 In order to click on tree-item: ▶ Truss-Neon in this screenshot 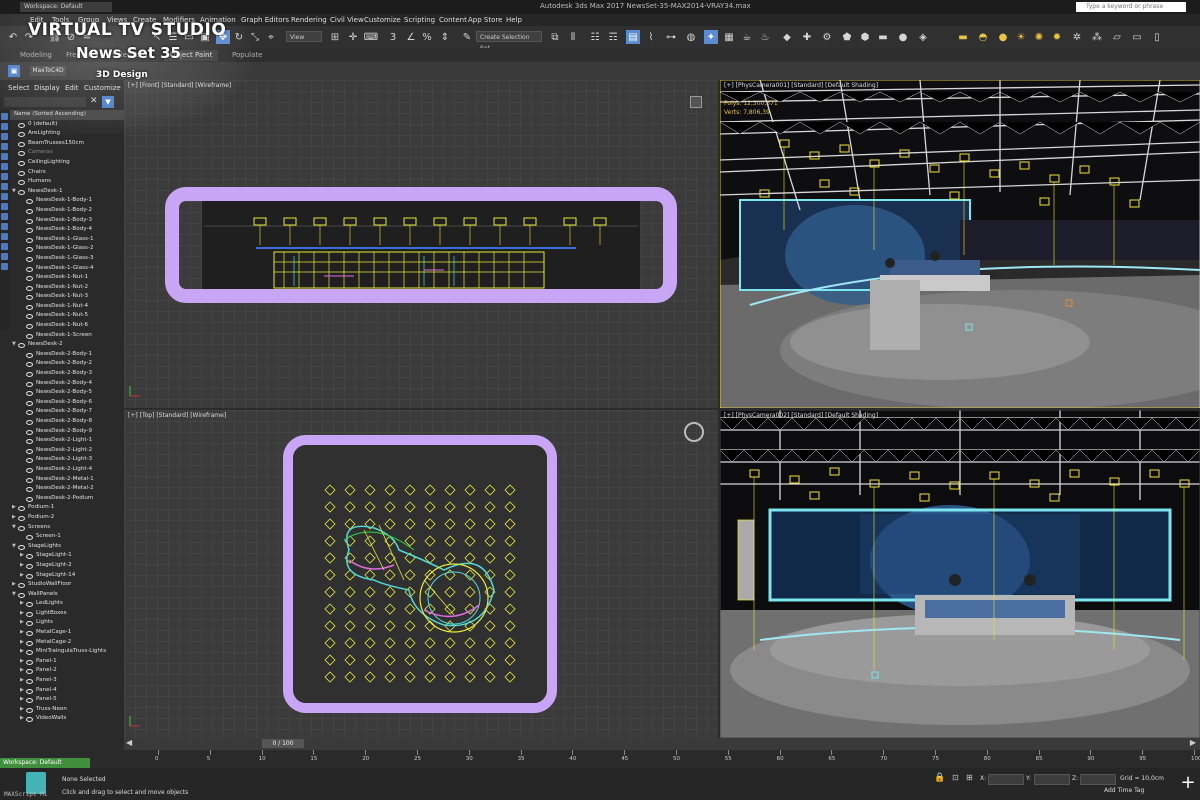, I will do `click(67, 710)`.